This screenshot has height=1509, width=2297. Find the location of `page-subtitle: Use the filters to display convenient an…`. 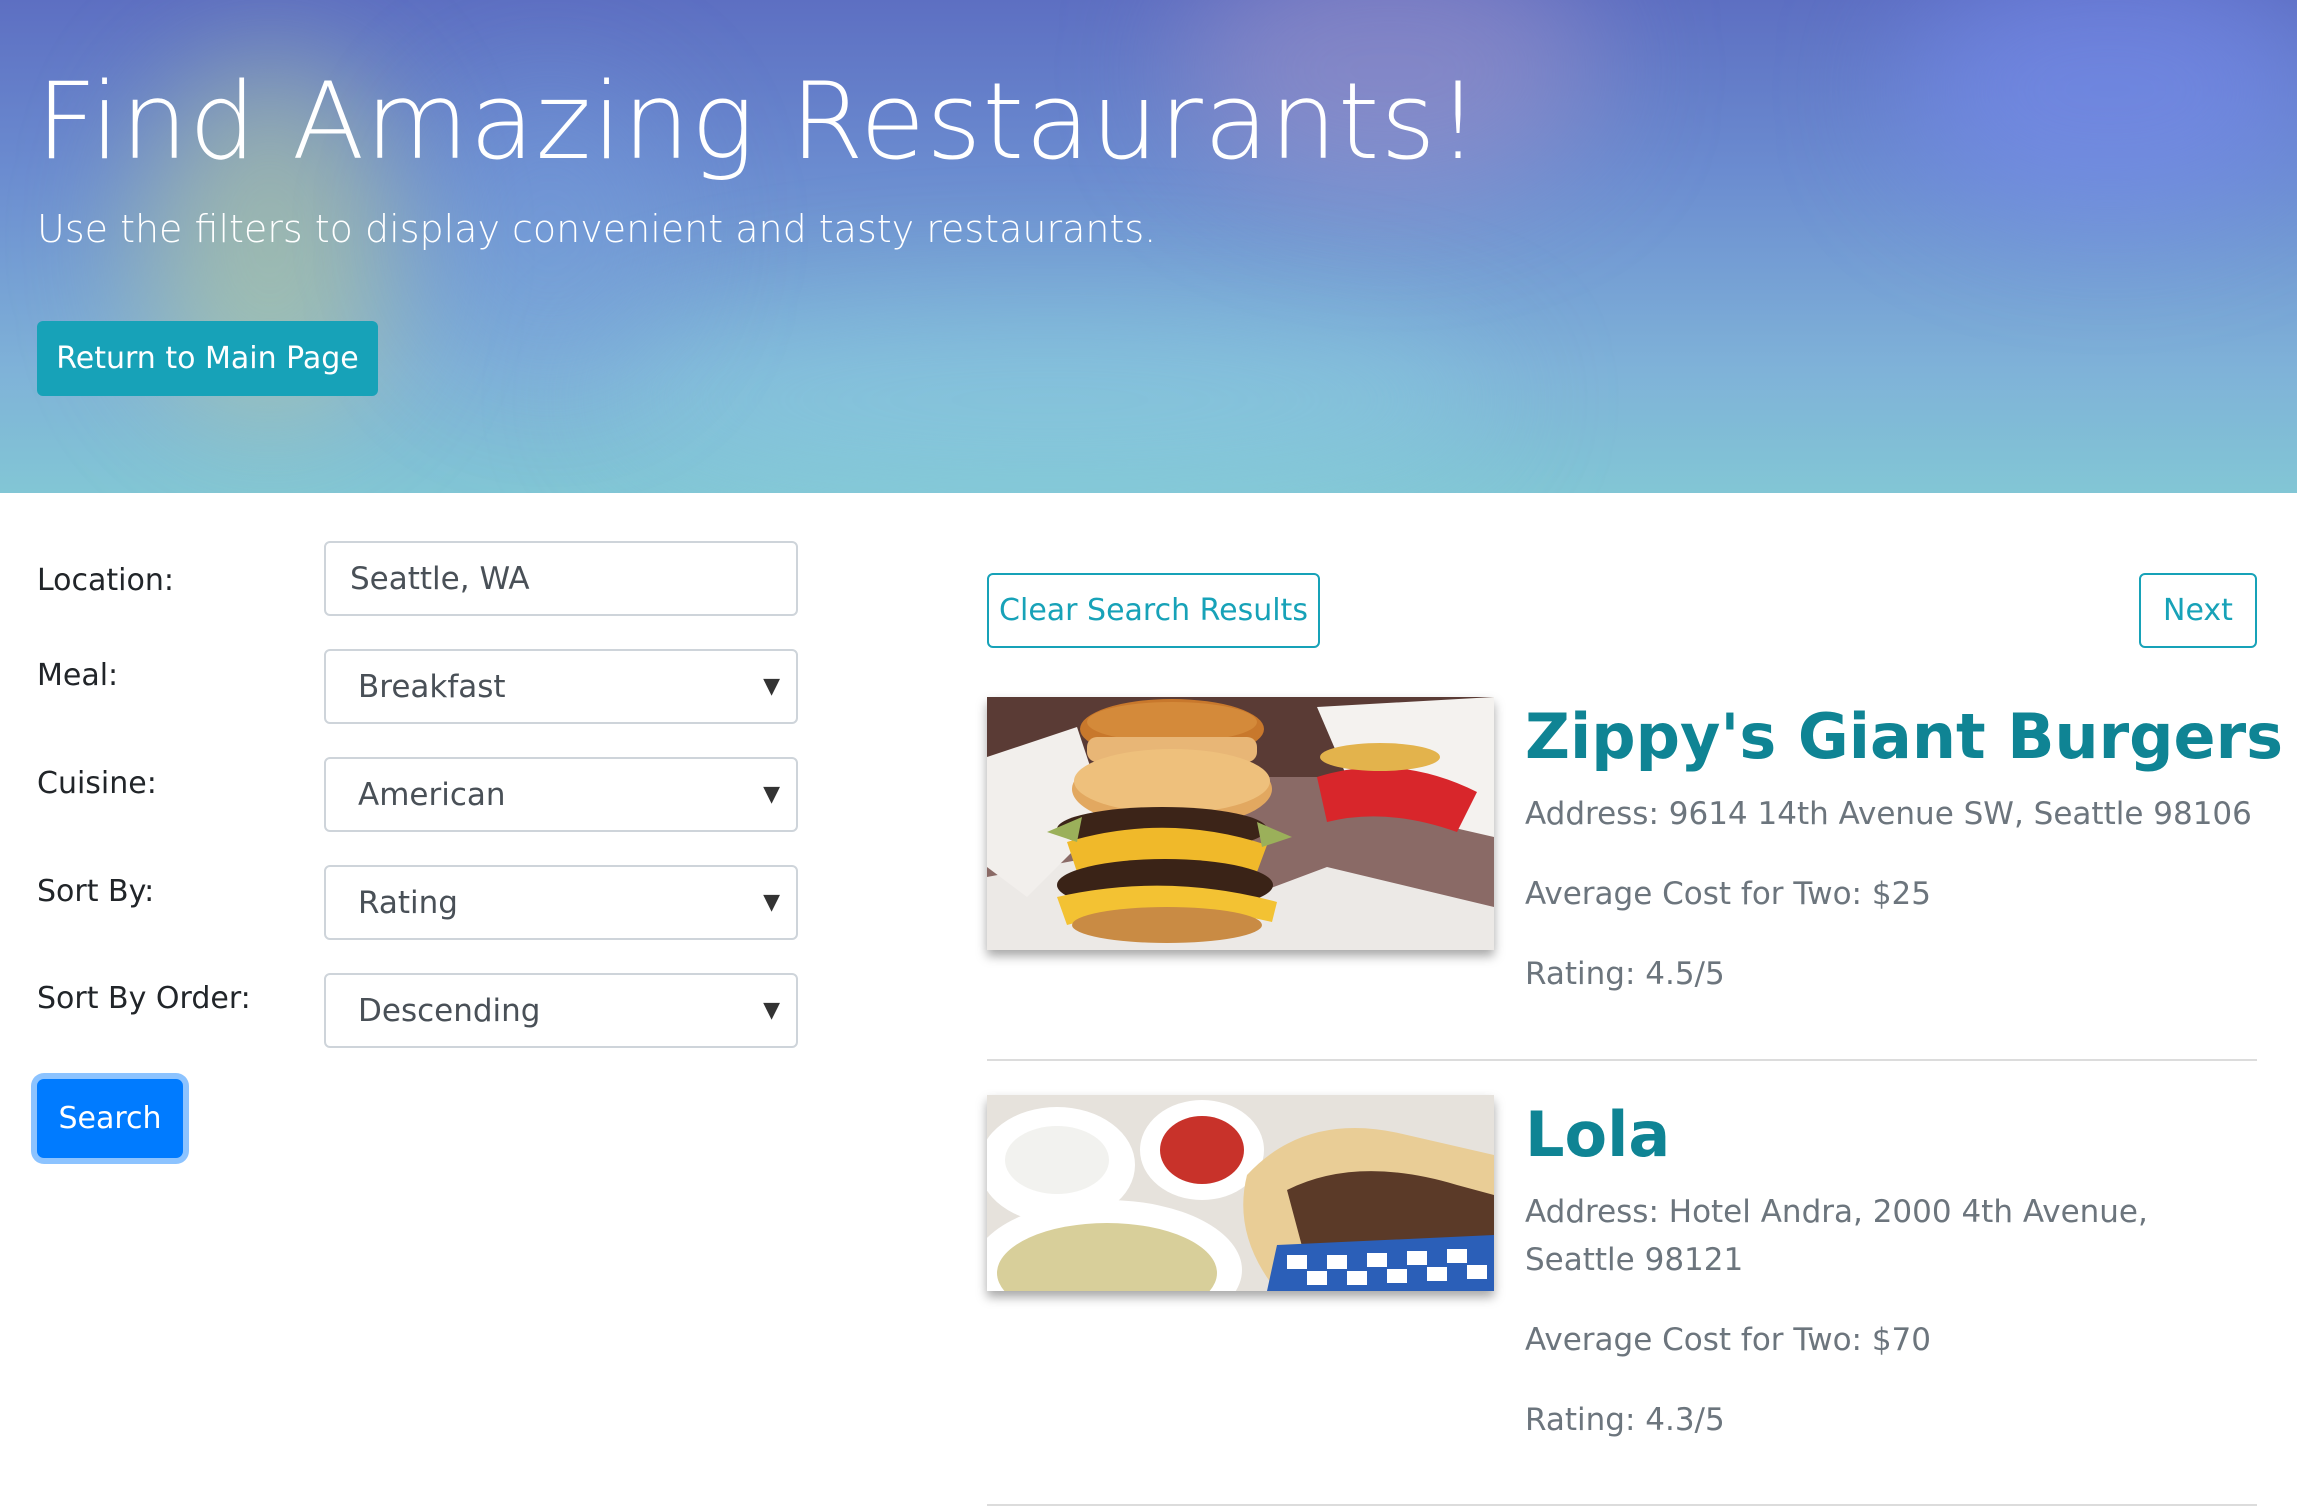

page-subtitle: Use the filters to display convenient an… is located at coordinates (597, 229).